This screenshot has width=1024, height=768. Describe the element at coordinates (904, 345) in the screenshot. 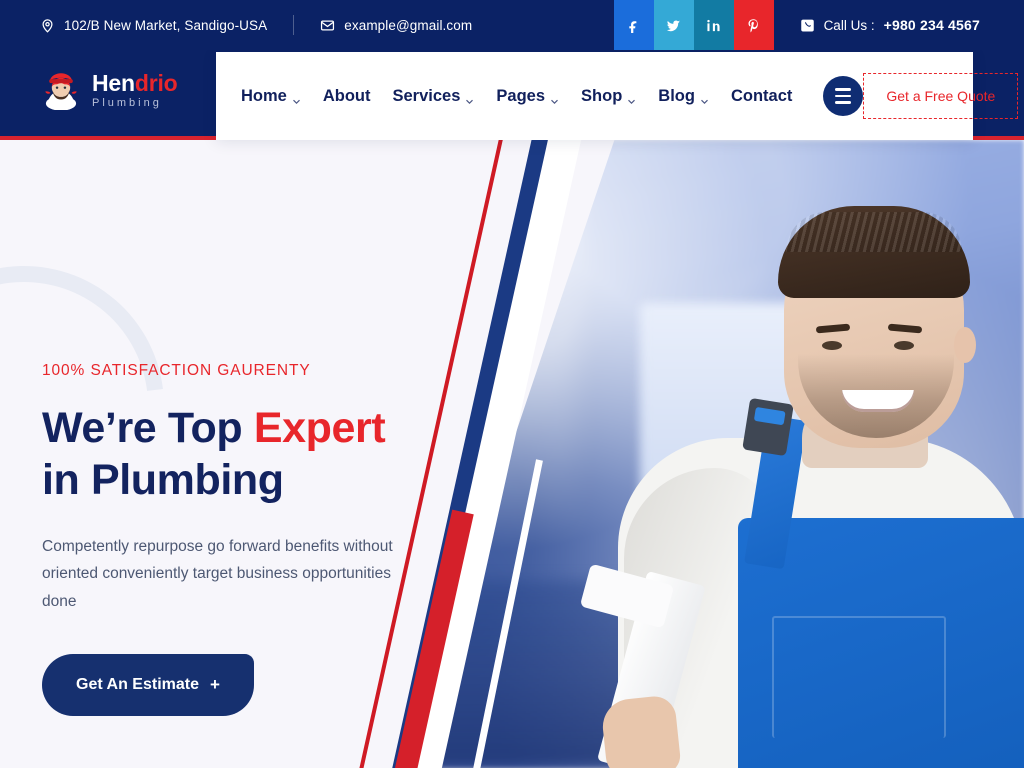

I see `plumber-eye-right` at that location.